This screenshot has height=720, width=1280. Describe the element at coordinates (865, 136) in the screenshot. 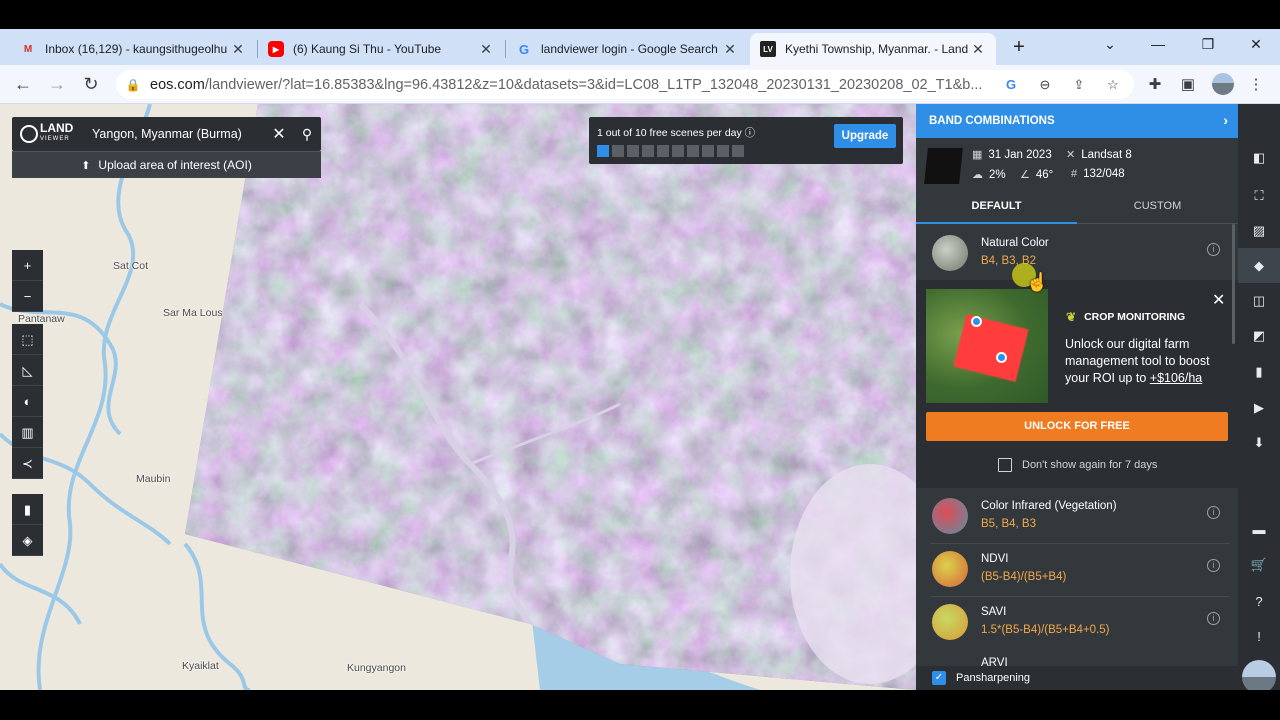

I see `upgrade-button: Upgrade` at that location.